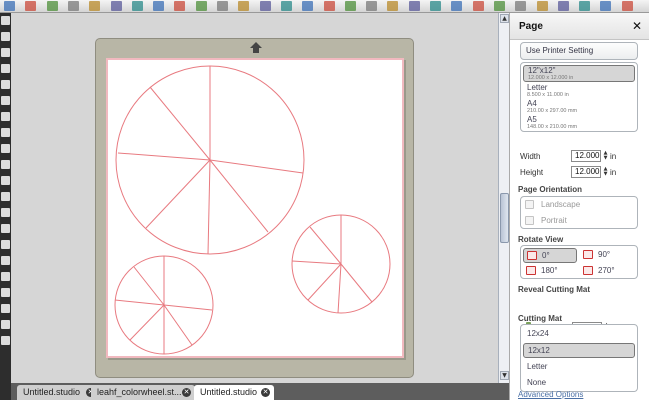  I want to click on scroll-down-icon: ▼, so click(504, 375).